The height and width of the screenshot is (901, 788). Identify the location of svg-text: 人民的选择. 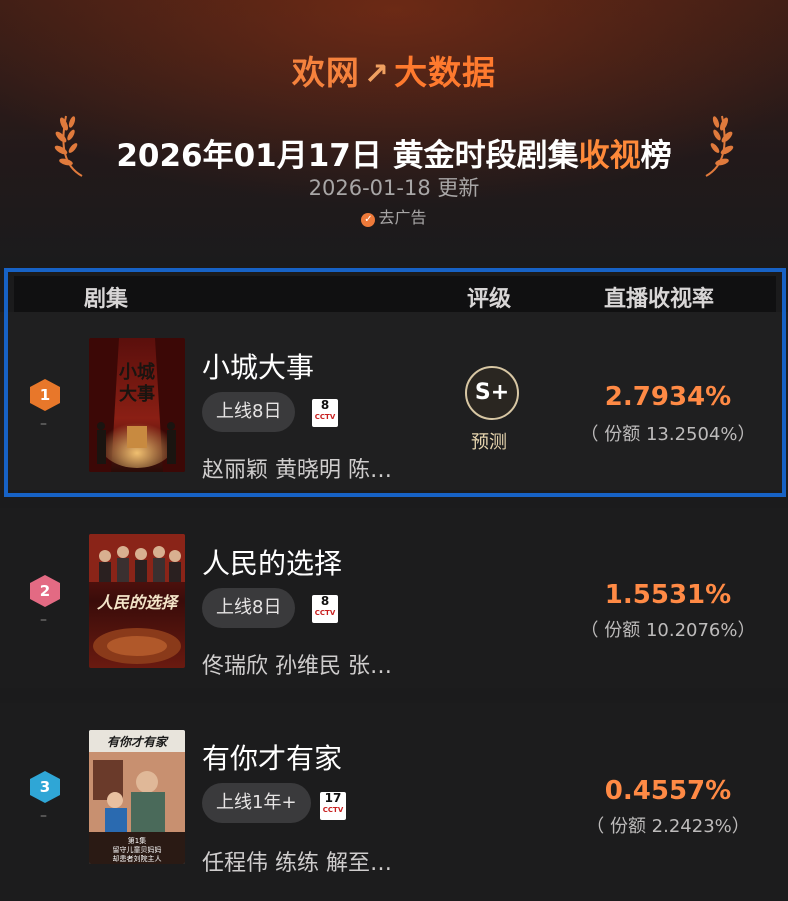
(138, 602).